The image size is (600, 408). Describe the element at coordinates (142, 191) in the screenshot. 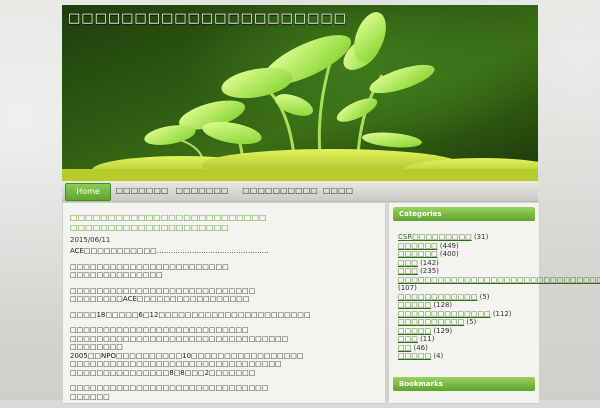

I see `nav-item-2: □□□□□□□` at that location.